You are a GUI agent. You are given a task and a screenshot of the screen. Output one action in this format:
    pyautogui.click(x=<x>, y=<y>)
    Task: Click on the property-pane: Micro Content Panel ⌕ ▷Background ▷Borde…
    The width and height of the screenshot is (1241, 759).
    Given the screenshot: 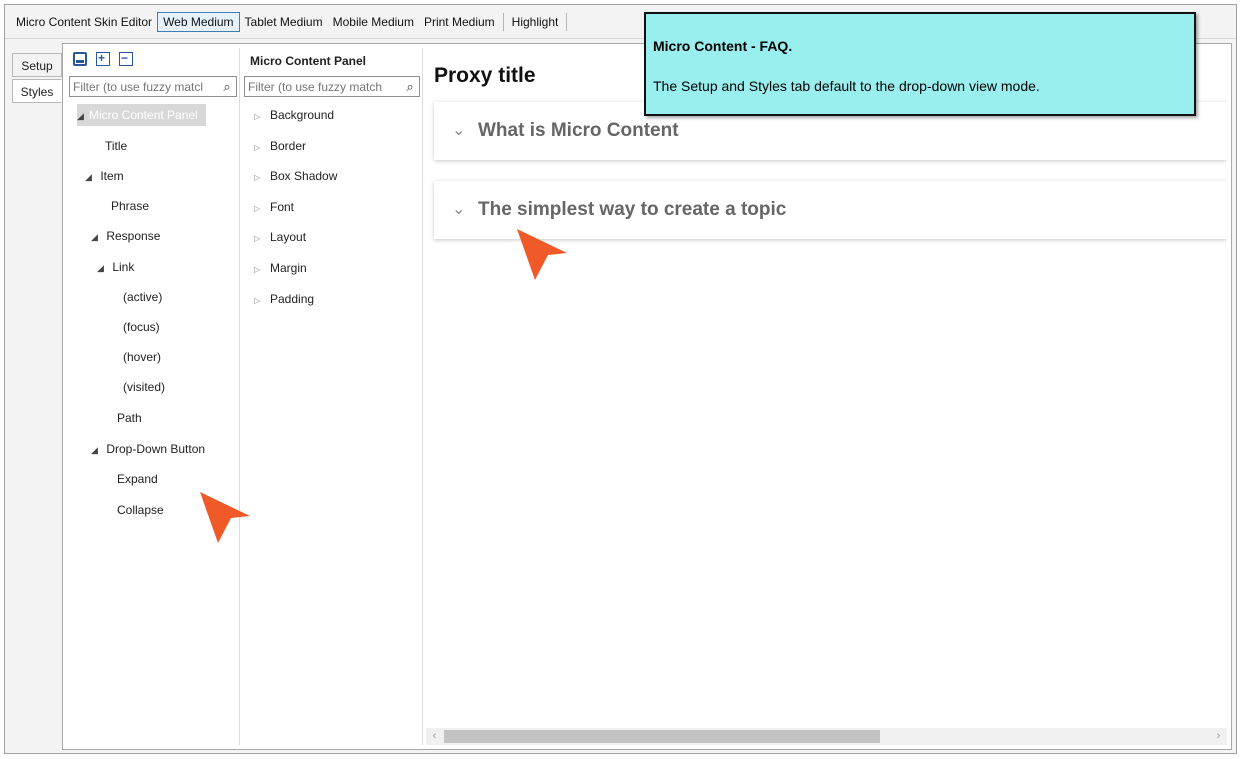 What is the action you would take?
    pyautogui.click(x=332, y=396)
    